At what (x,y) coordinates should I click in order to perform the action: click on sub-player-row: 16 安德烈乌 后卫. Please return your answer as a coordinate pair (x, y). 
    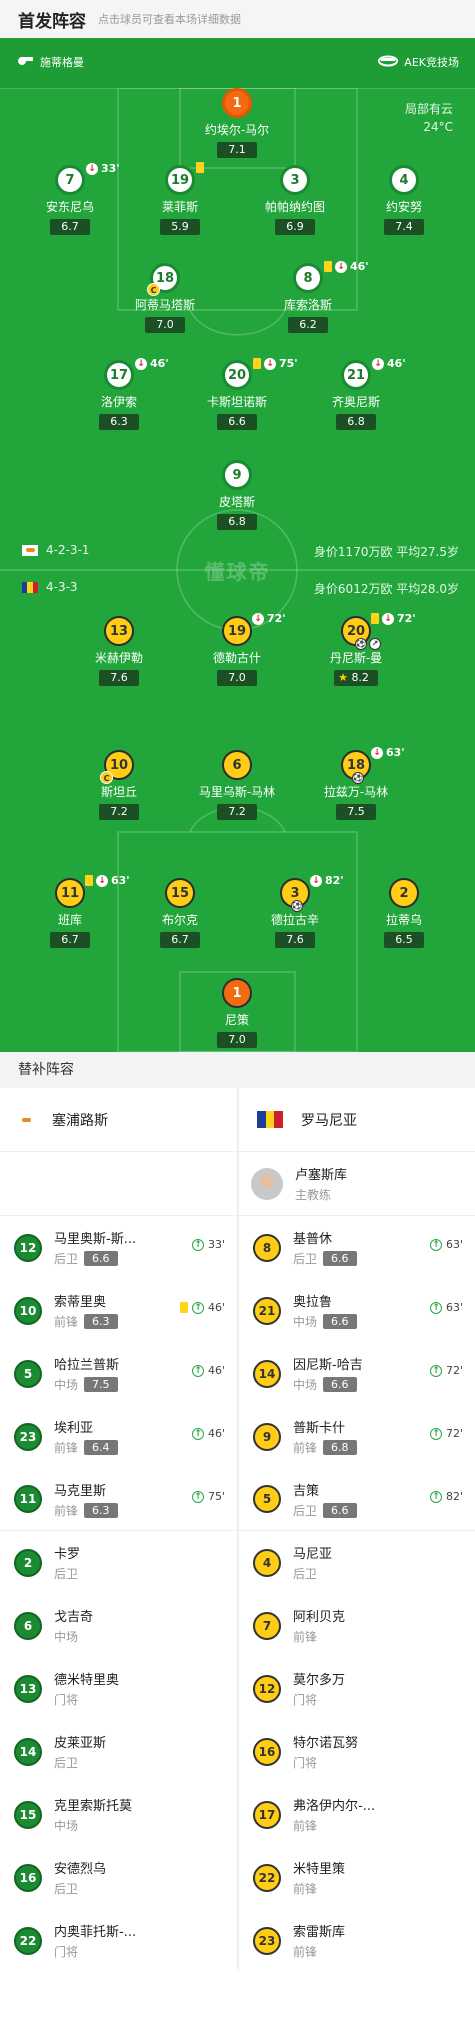
    Looking at the image, I should click on (118, 1877).